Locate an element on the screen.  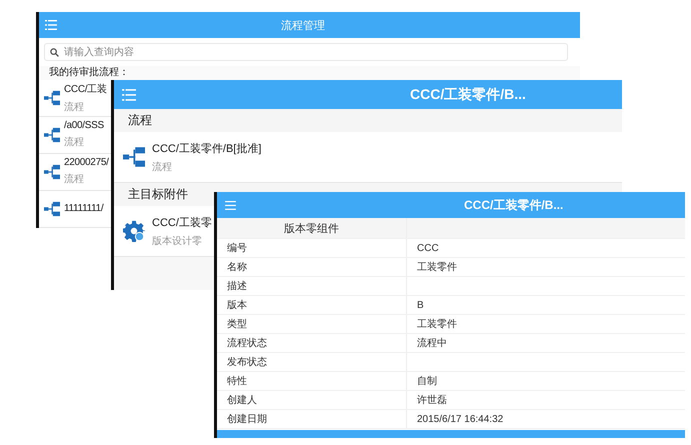
item-title: CCC/工装 is located at coordinates (85, 89).